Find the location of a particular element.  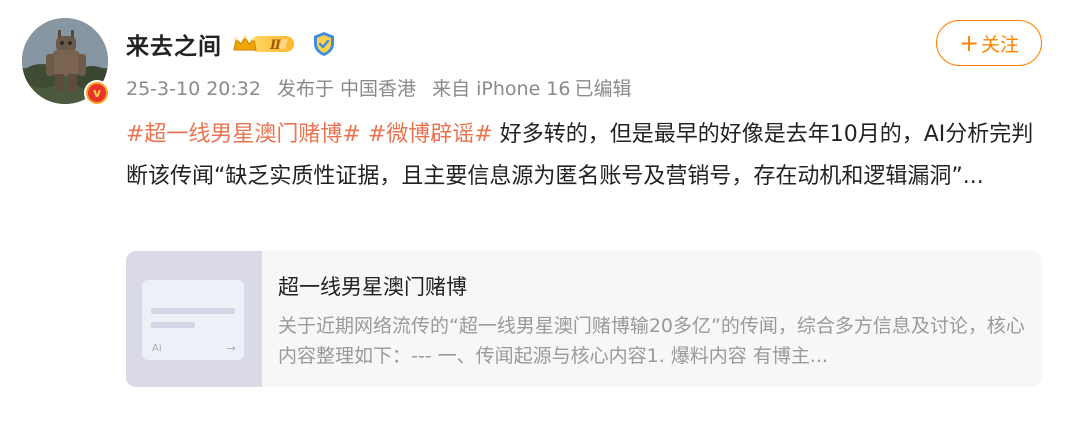

post-timestamp: 25-3-10 20:32 is located at coordinates (193, 89).